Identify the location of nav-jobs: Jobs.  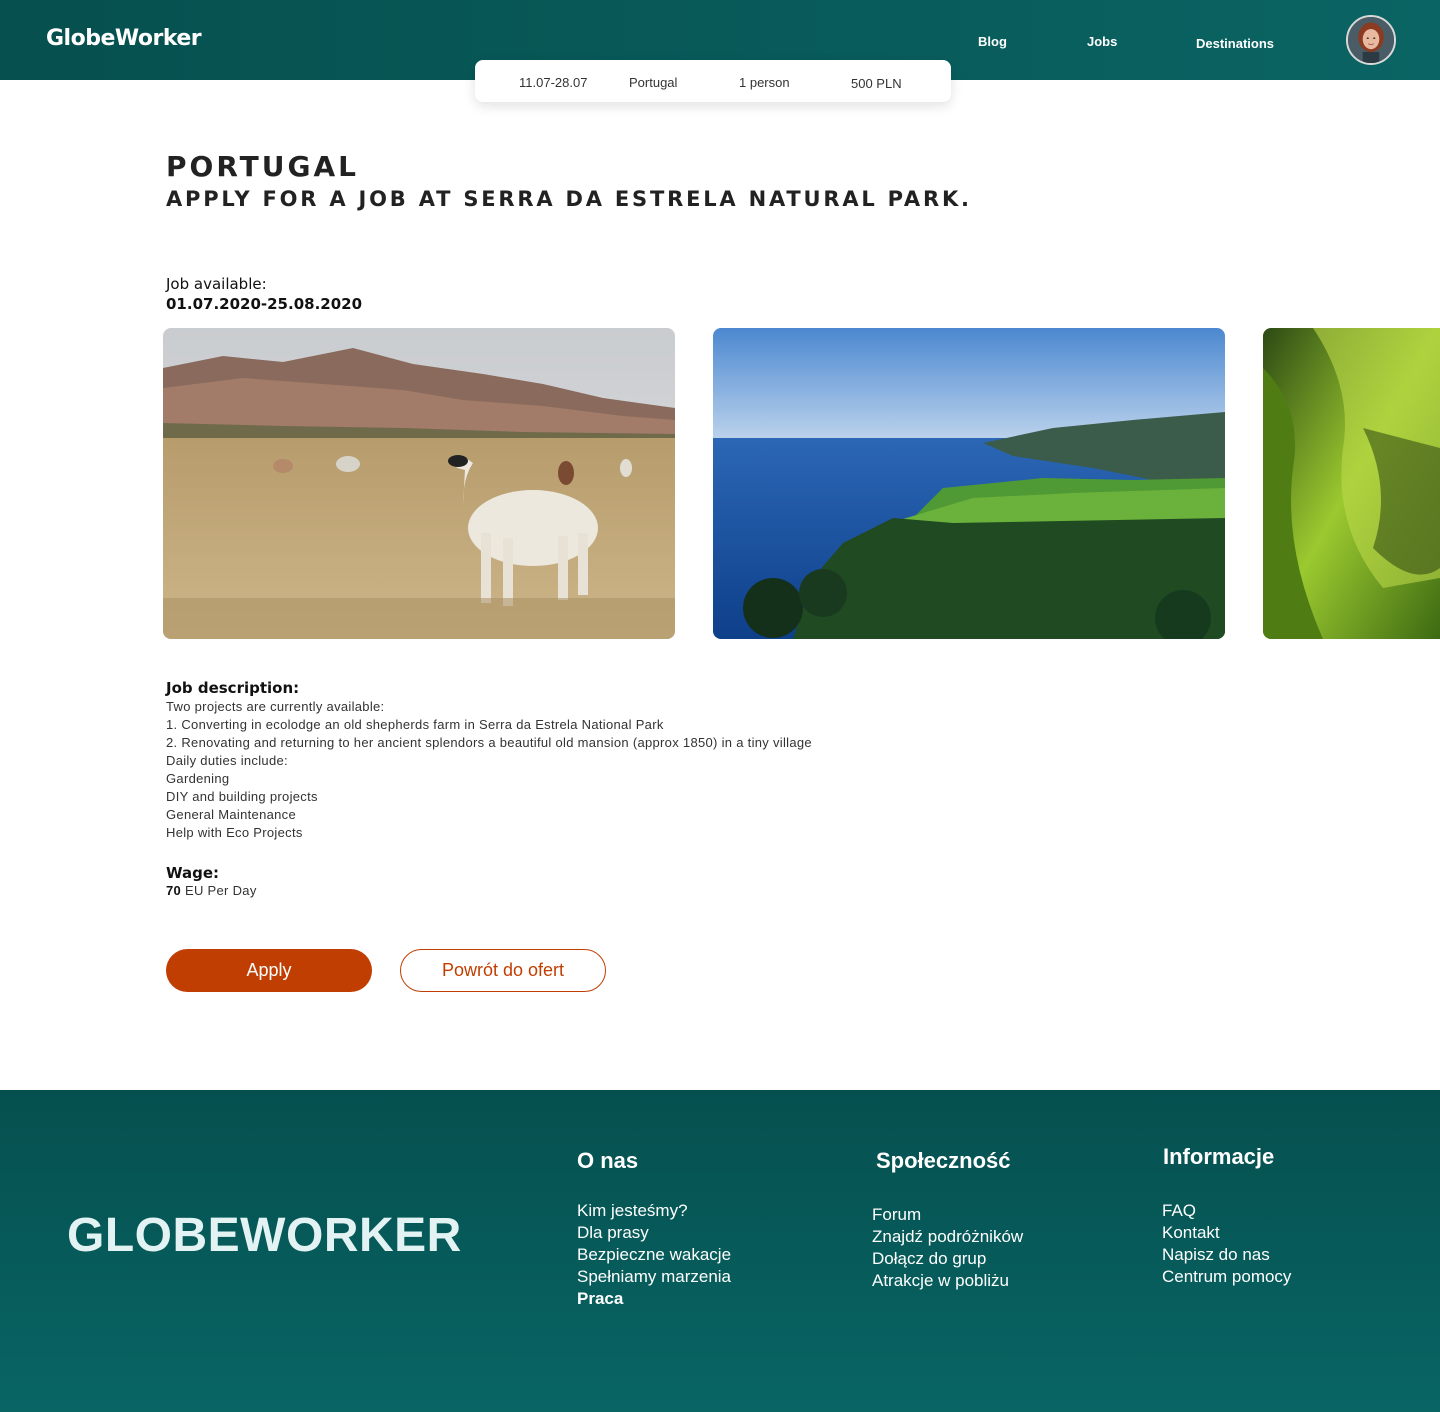
(1102, 41).